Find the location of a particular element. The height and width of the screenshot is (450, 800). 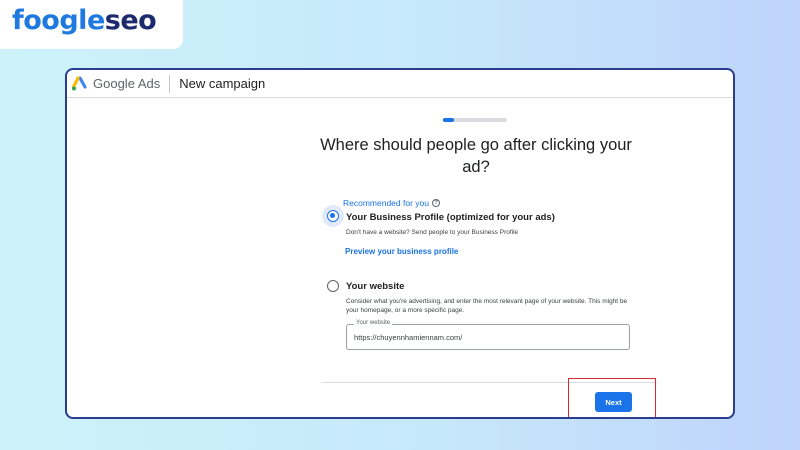

preview-business-profile-link: Preview your business profile is located at coordinates (401, 251).